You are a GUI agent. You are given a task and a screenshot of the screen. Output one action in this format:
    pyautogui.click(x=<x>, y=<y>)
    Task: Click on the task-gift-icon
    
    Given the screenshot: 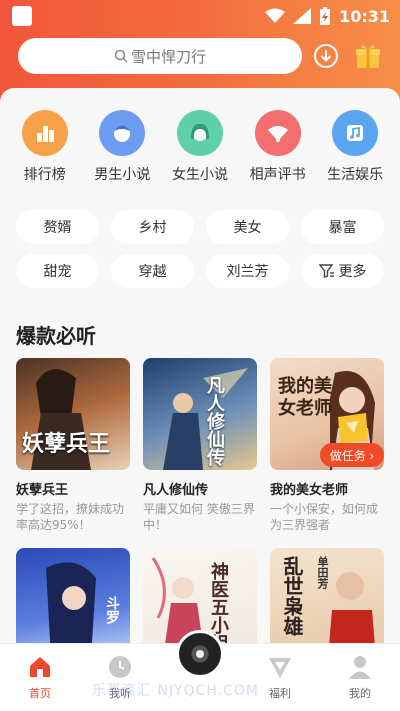 What is the action you would take?
    pyautogui.click(x=353, y=428)
    